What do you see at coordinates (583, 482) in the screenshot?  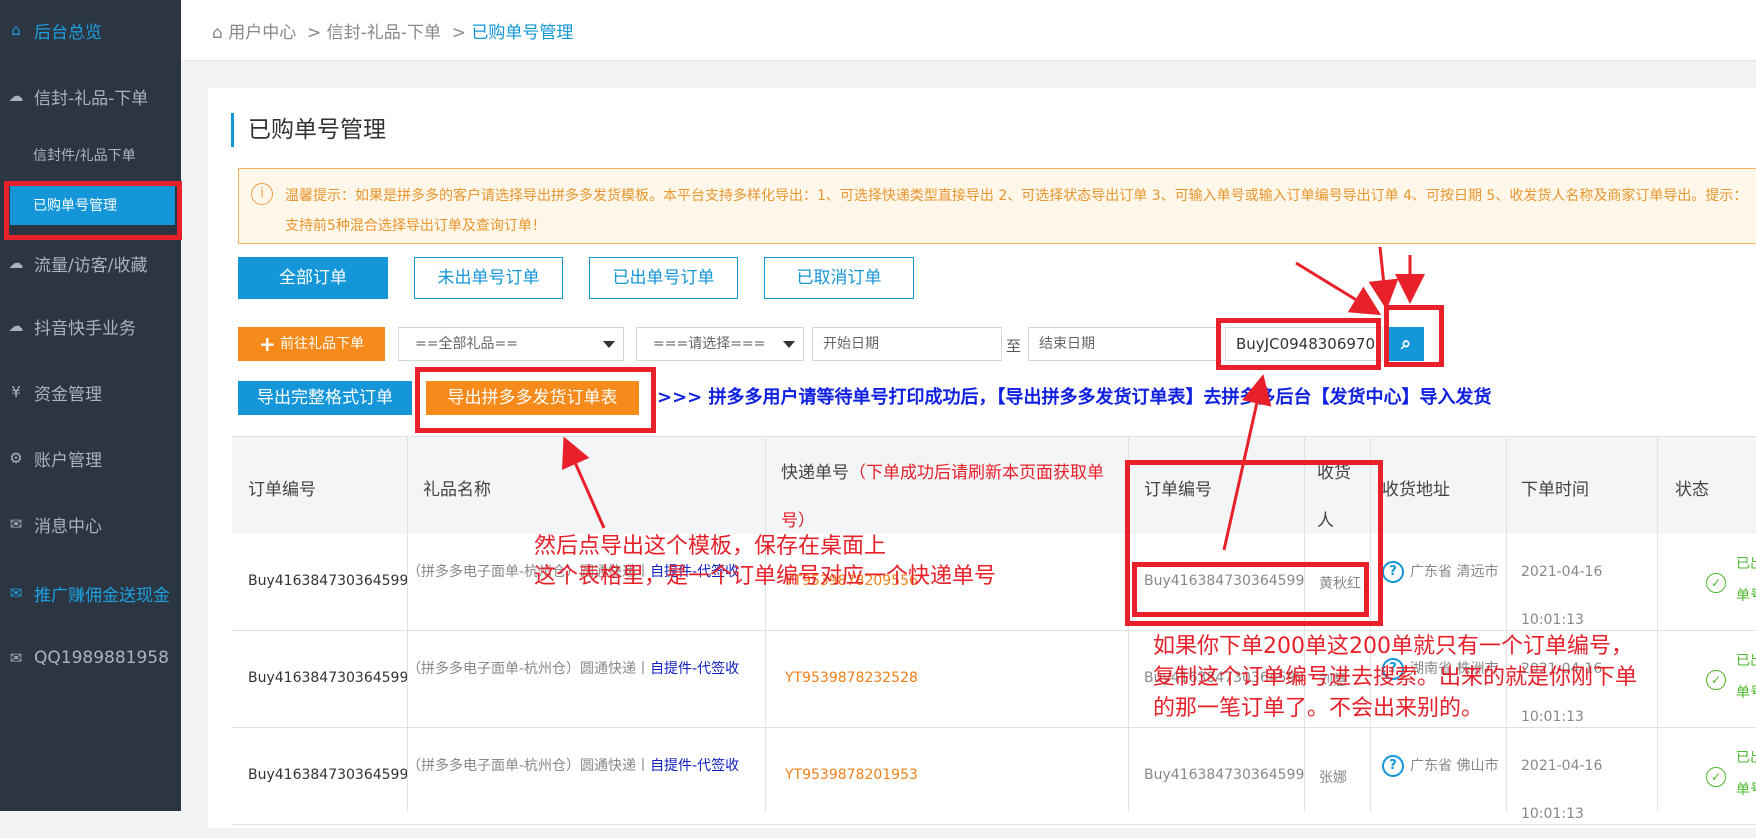 I see `arrow-to-export` at bounding box center [583, 482].